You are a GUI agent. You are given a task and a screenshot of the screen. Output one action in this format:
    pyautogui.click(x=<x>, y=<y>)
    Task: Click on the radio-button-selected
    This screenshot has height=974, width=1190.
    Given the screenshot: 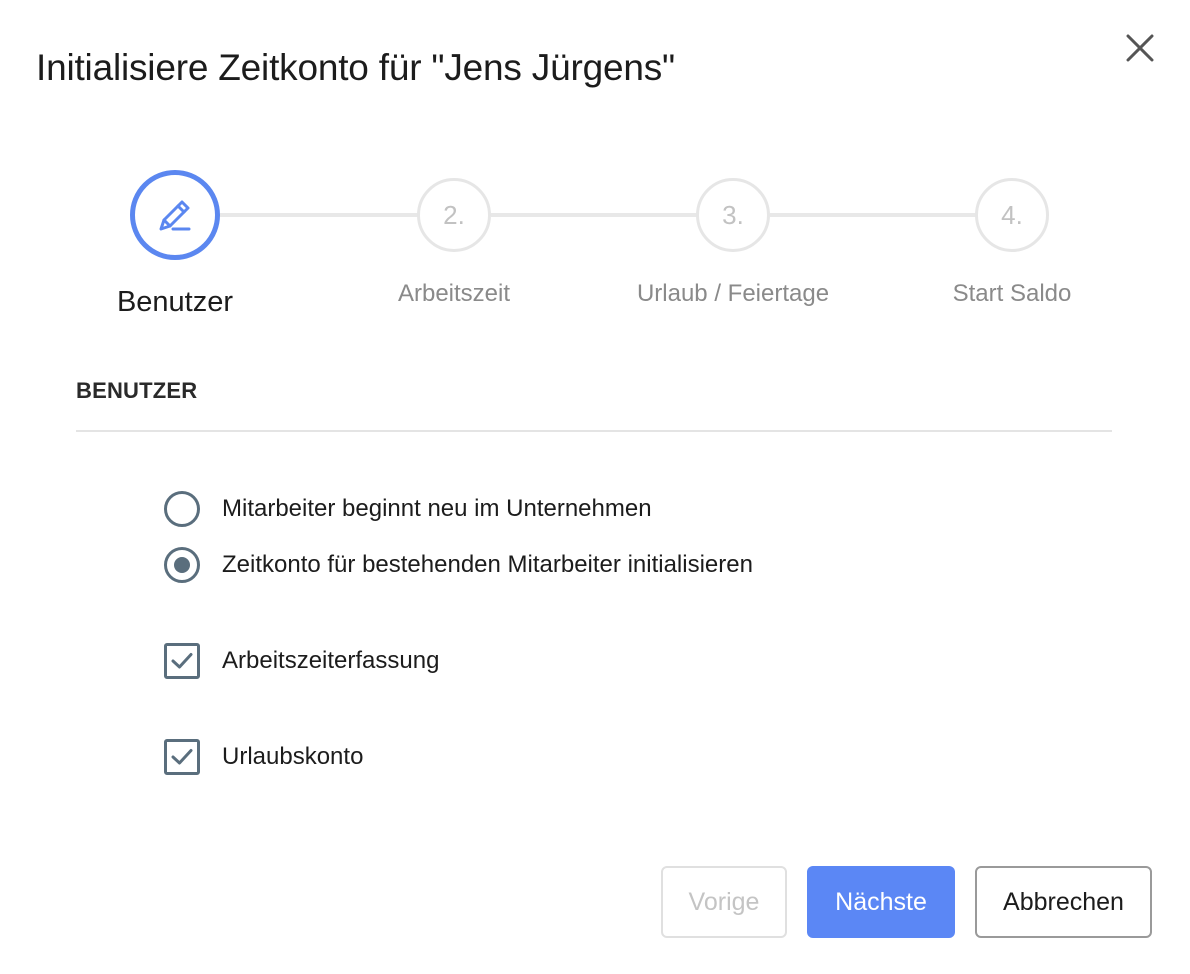 What is the action you would take?
    pyautogui.click(x=182, y=565)
    